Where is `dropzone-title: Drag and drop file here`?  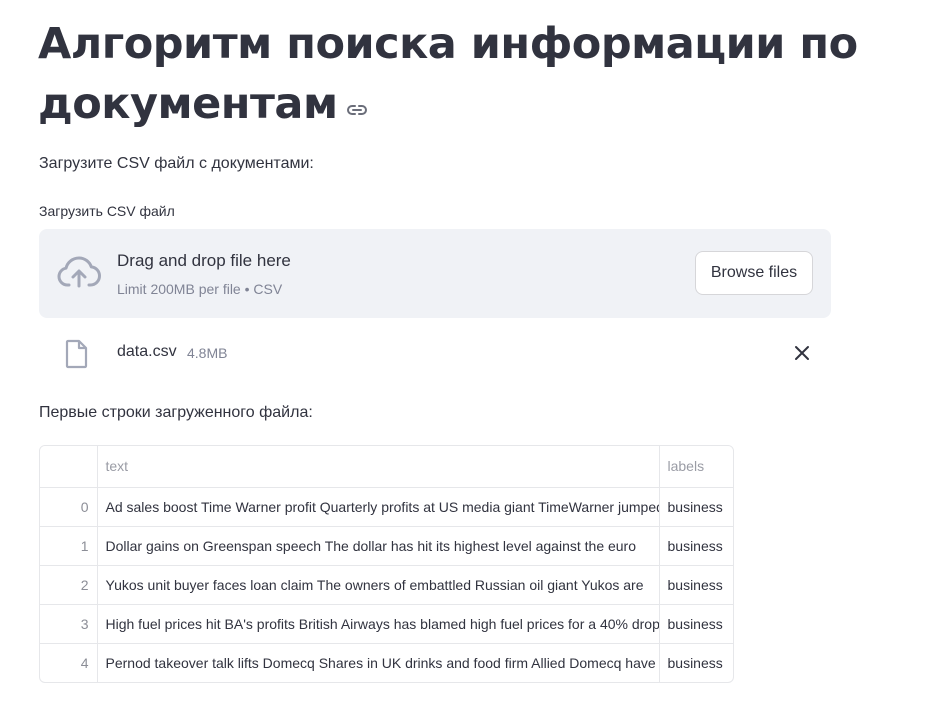 dropzone-title: Drag and drop file here is located at coordinates (204, 260).